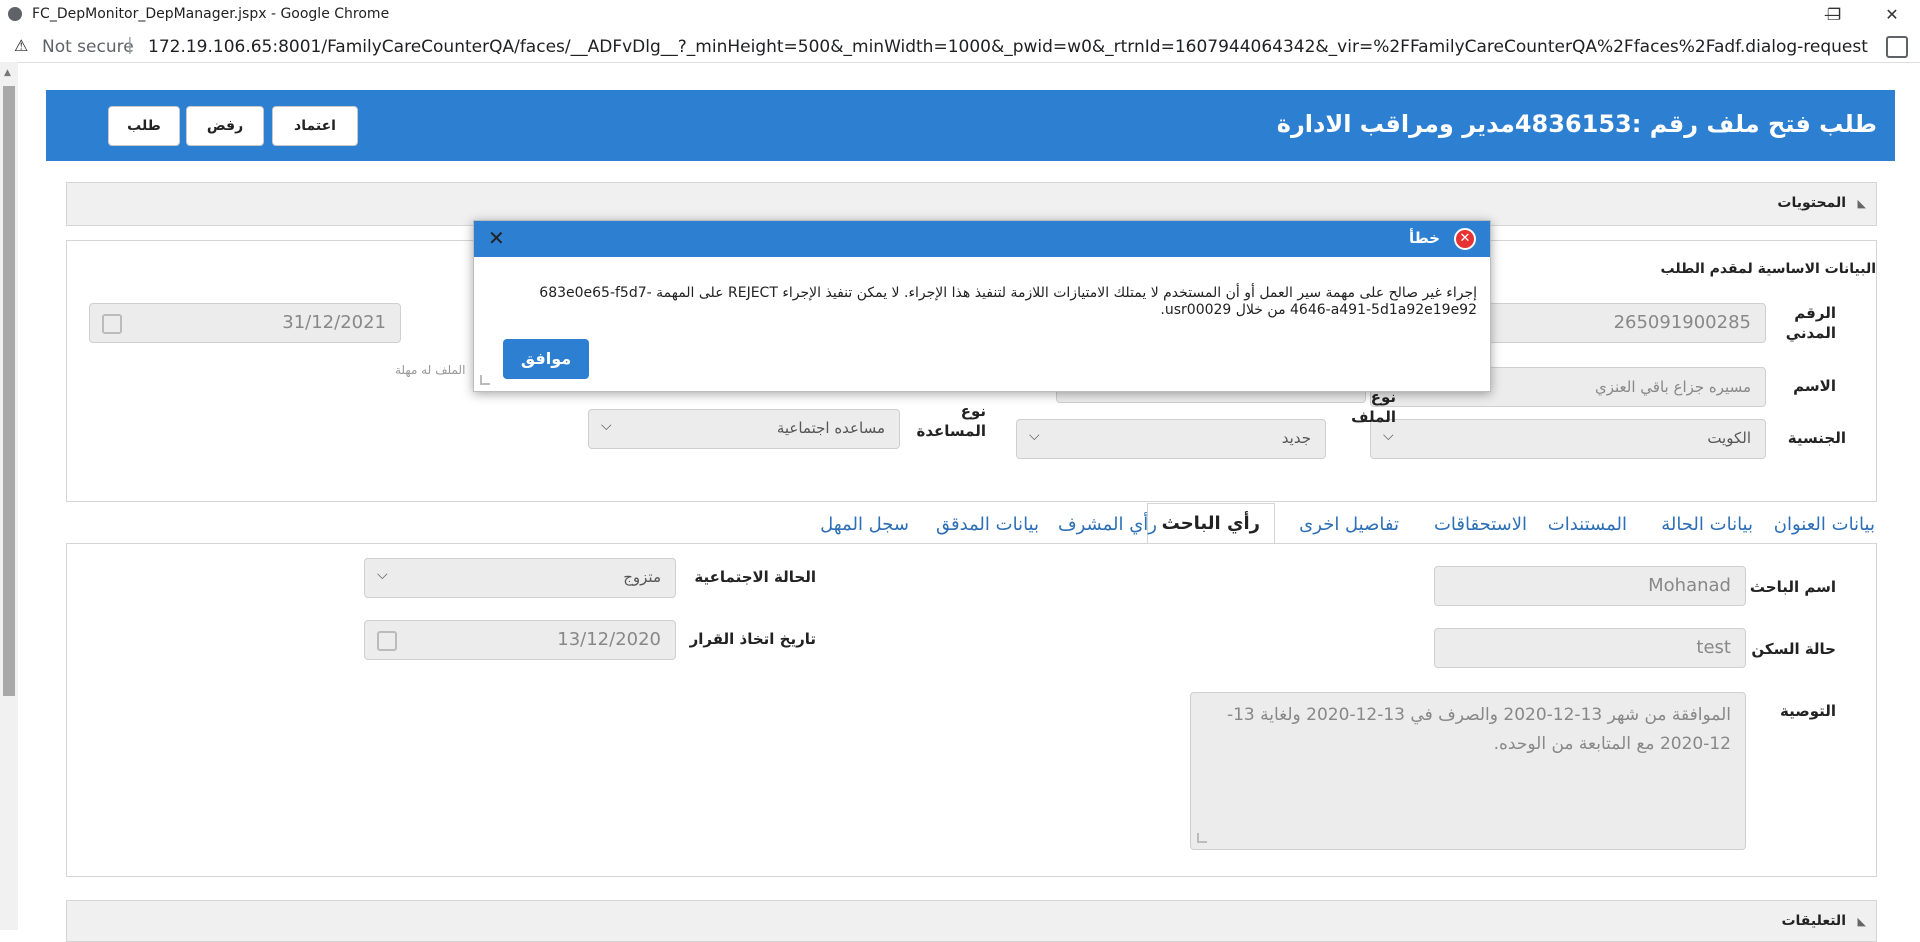 The height and width of the screenshot is (942, 1920). I want to click on researcher-name-value: Mohanad, so click(1689, 585).